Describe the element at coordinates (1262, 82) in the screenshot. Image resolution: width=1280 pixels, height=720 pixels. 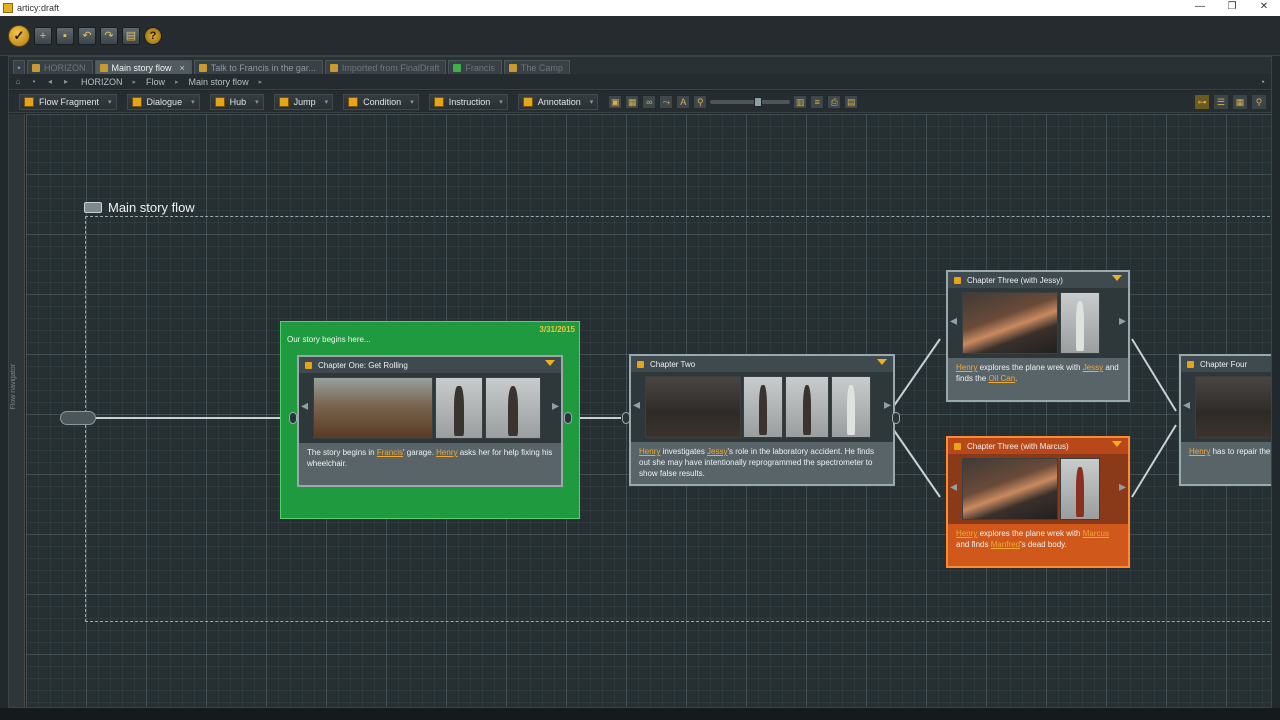
I see `feed-icon: ◔` at that location.